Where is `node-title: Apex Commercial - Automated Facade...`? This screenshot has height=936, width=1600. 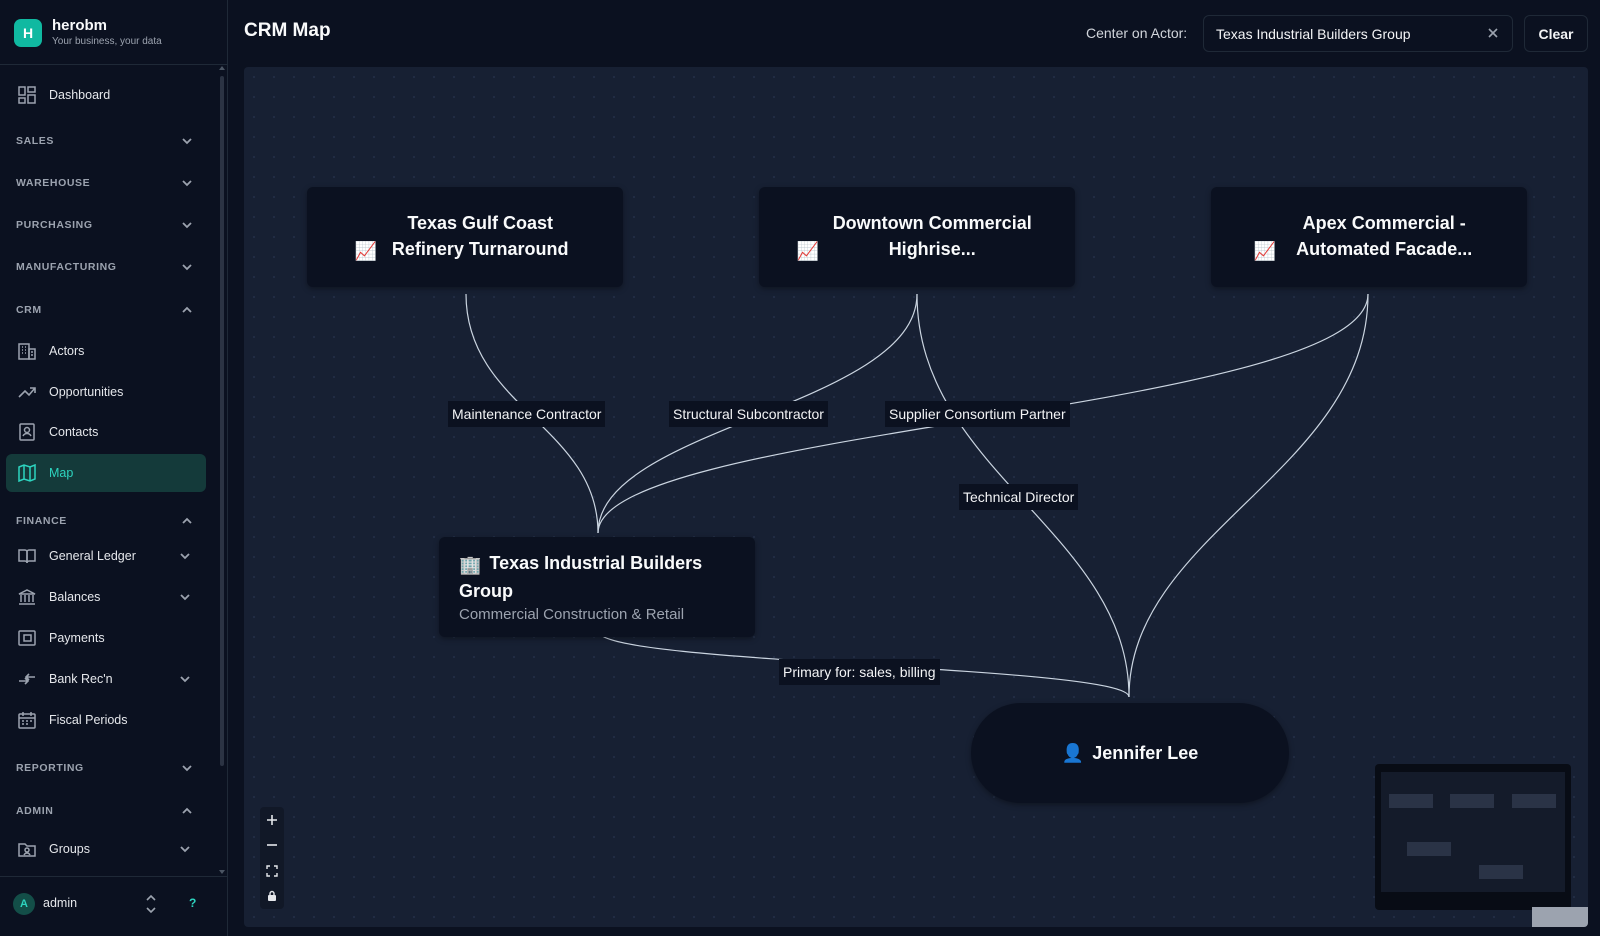
node-title: Apex Commercial - Automated Facade... is located at coordinates (1384, 236).